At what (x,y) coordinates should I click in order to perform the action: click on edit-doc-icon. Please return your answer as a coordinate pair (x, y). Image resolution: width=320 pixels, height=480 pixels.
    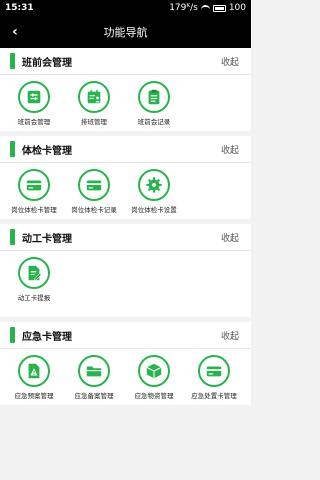
    Looking at the image, I should click on (34, 273).